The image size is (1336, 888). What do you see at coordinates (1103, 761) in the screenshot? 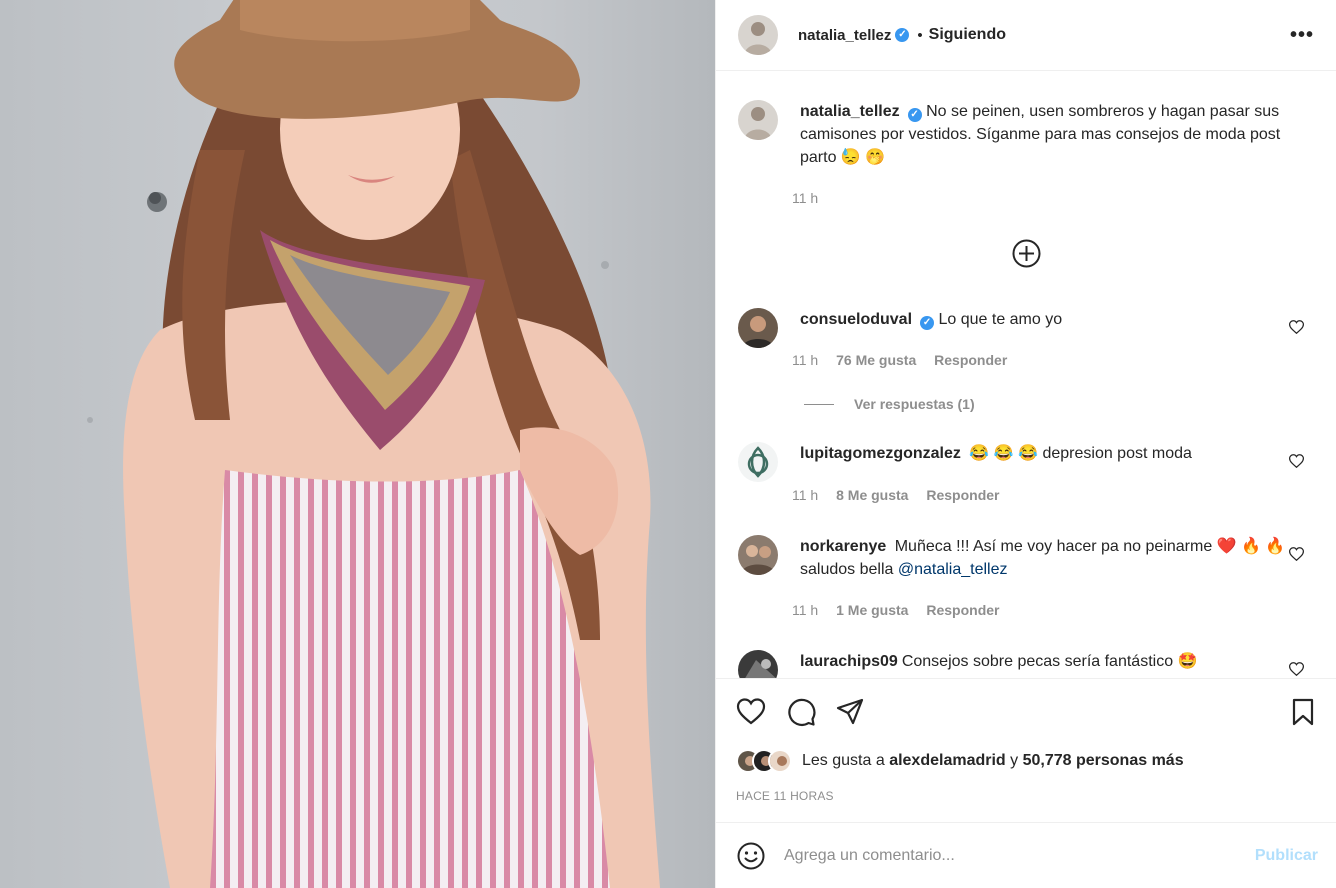
I see `likes-others-link: 50,778 personas más` at bounding box center [1103, 761].